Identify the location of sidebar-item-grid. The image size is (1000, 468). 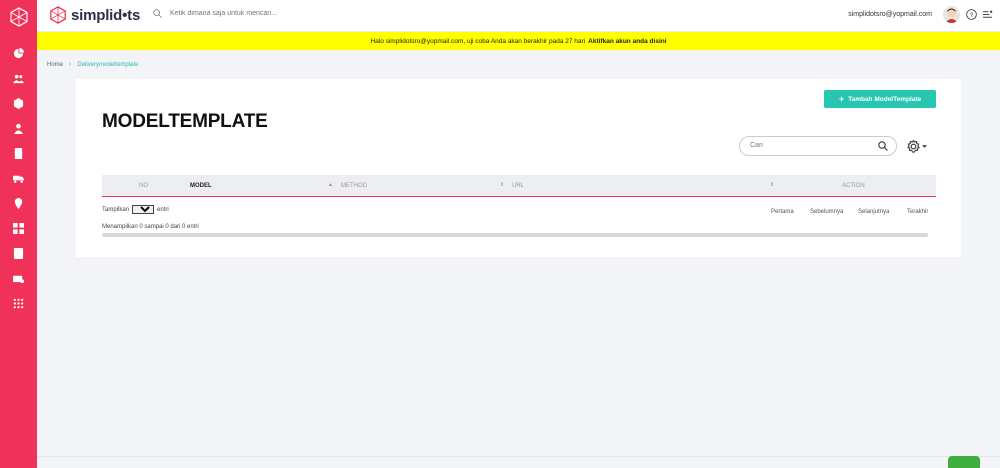
(18, 228).